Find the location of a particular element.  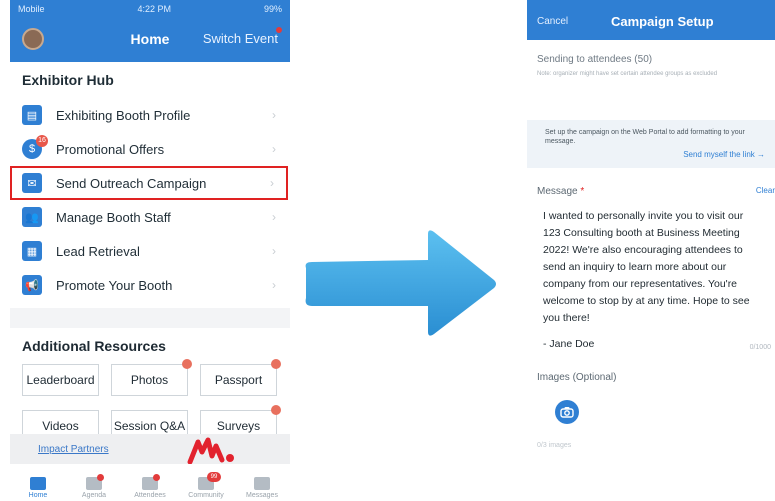

recipients-summary: Sending to attendees (50) is located at coordinates (595, 59).